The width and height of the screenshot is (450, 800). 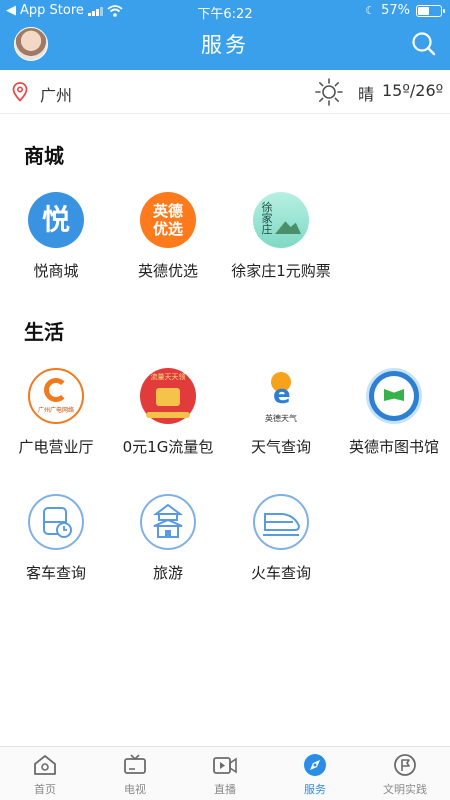 I want to click on home-icon, so click(x=45, y=765).